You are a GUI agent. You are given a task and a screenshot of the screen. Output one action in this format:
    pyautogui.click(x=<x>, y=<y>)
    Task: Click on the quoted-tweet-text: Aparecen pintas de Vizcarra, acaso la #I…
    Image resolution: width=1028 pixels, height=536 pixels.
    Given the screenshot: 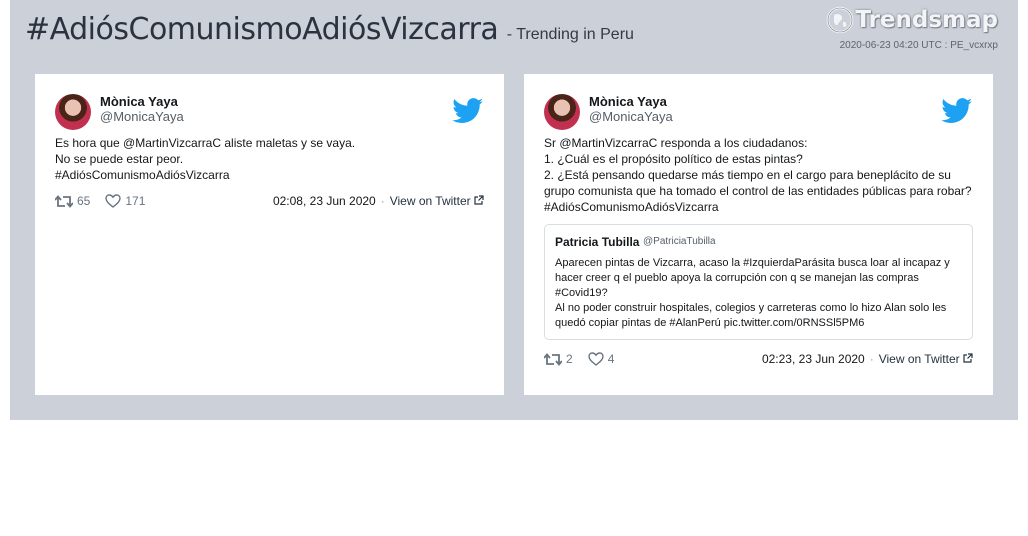 What is the action you would take?
    pyautogui.click(x=752, y=293)
    